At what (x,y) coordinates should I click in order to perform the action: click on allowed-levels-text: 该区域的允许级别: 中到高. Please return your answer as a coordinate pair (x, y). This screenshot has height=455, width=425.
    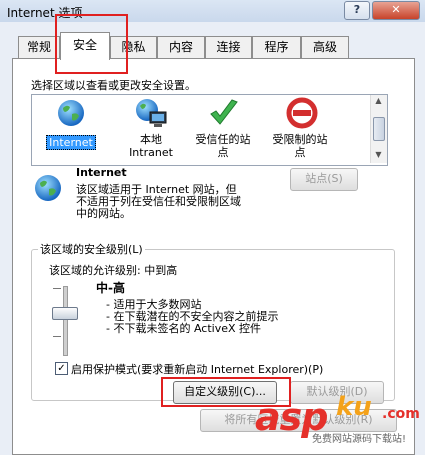
    Looking at the image, I should click on (113, 270).